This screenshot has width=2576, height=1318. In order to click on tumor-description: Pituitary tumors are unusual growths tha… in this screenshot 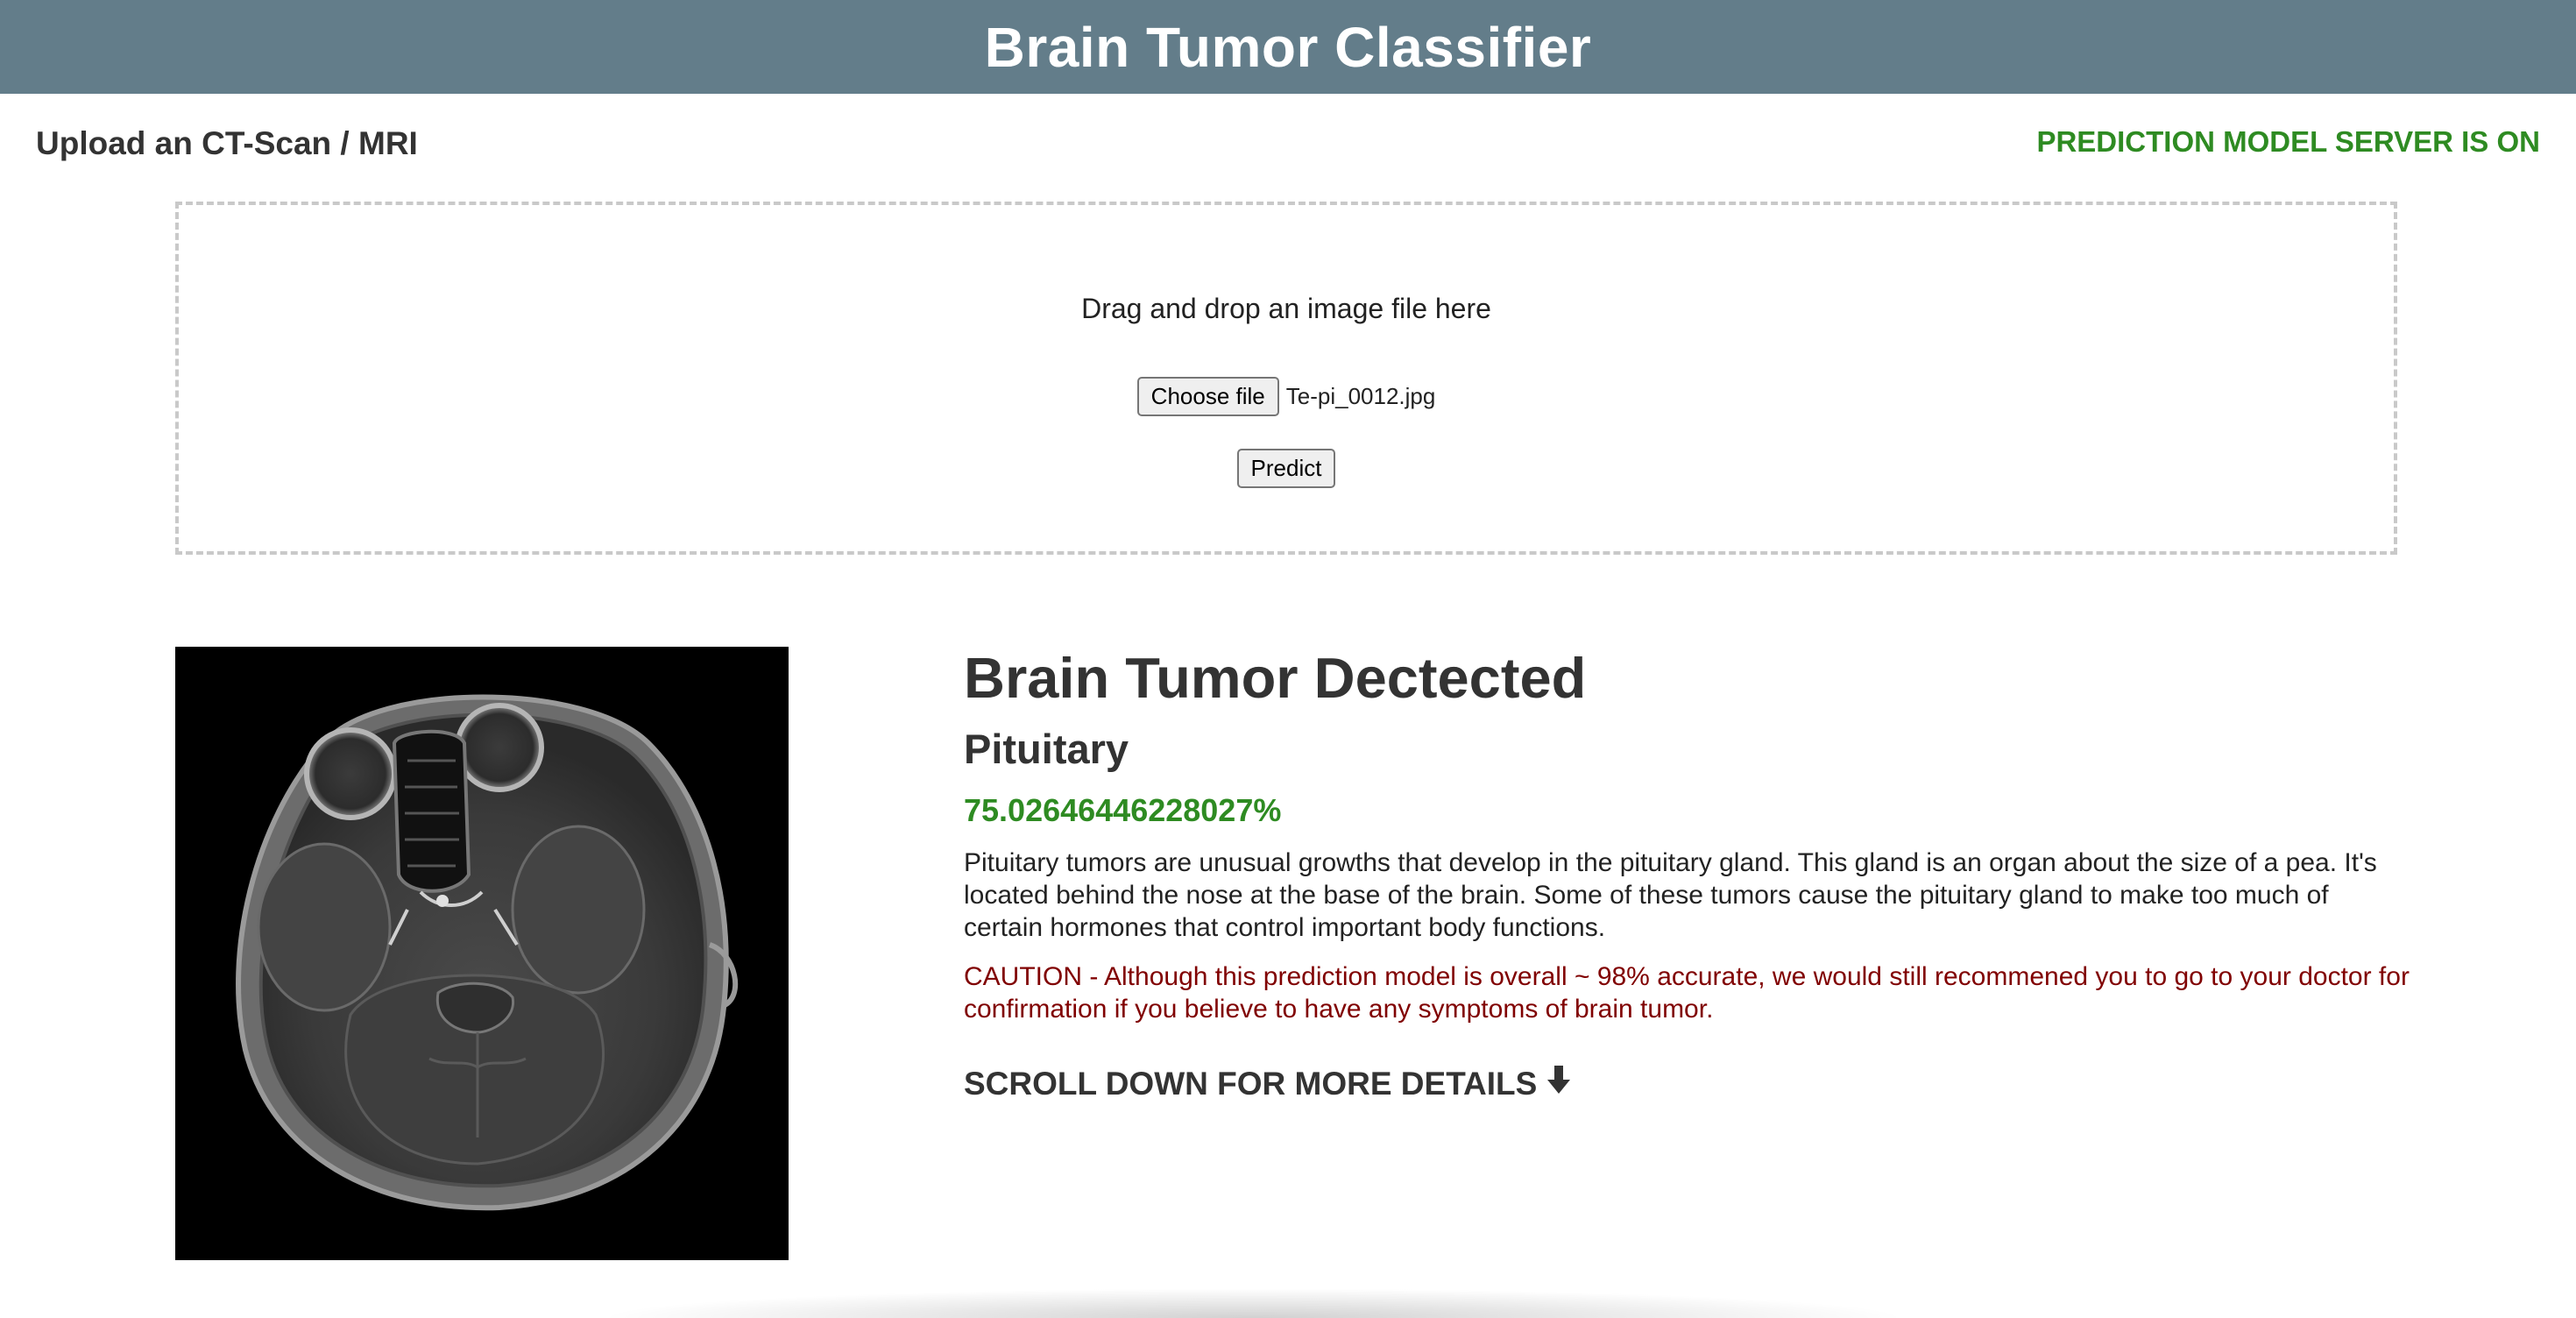, I will do `click(1670, 895)`.